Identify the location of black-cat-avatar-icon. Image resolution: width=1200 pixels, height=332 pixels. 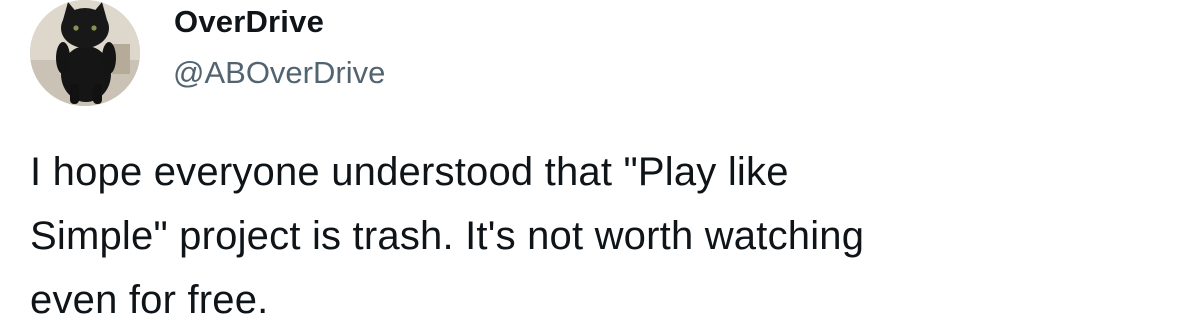
(85, 53).